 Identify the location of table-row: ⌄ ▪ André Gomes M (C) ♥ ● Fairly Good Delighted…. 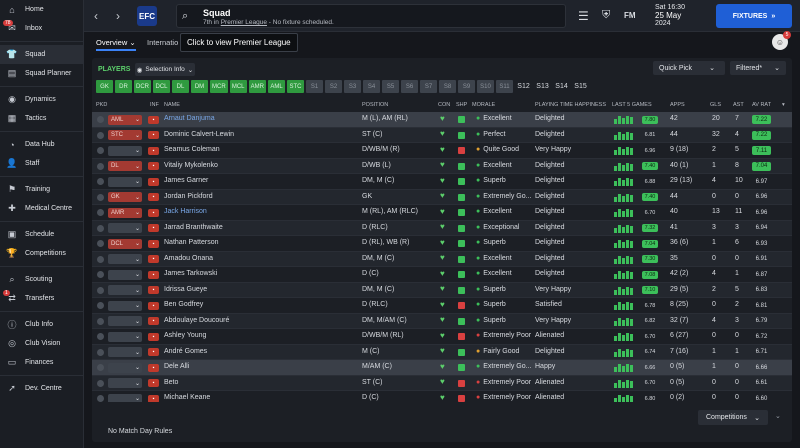
(442, 352).